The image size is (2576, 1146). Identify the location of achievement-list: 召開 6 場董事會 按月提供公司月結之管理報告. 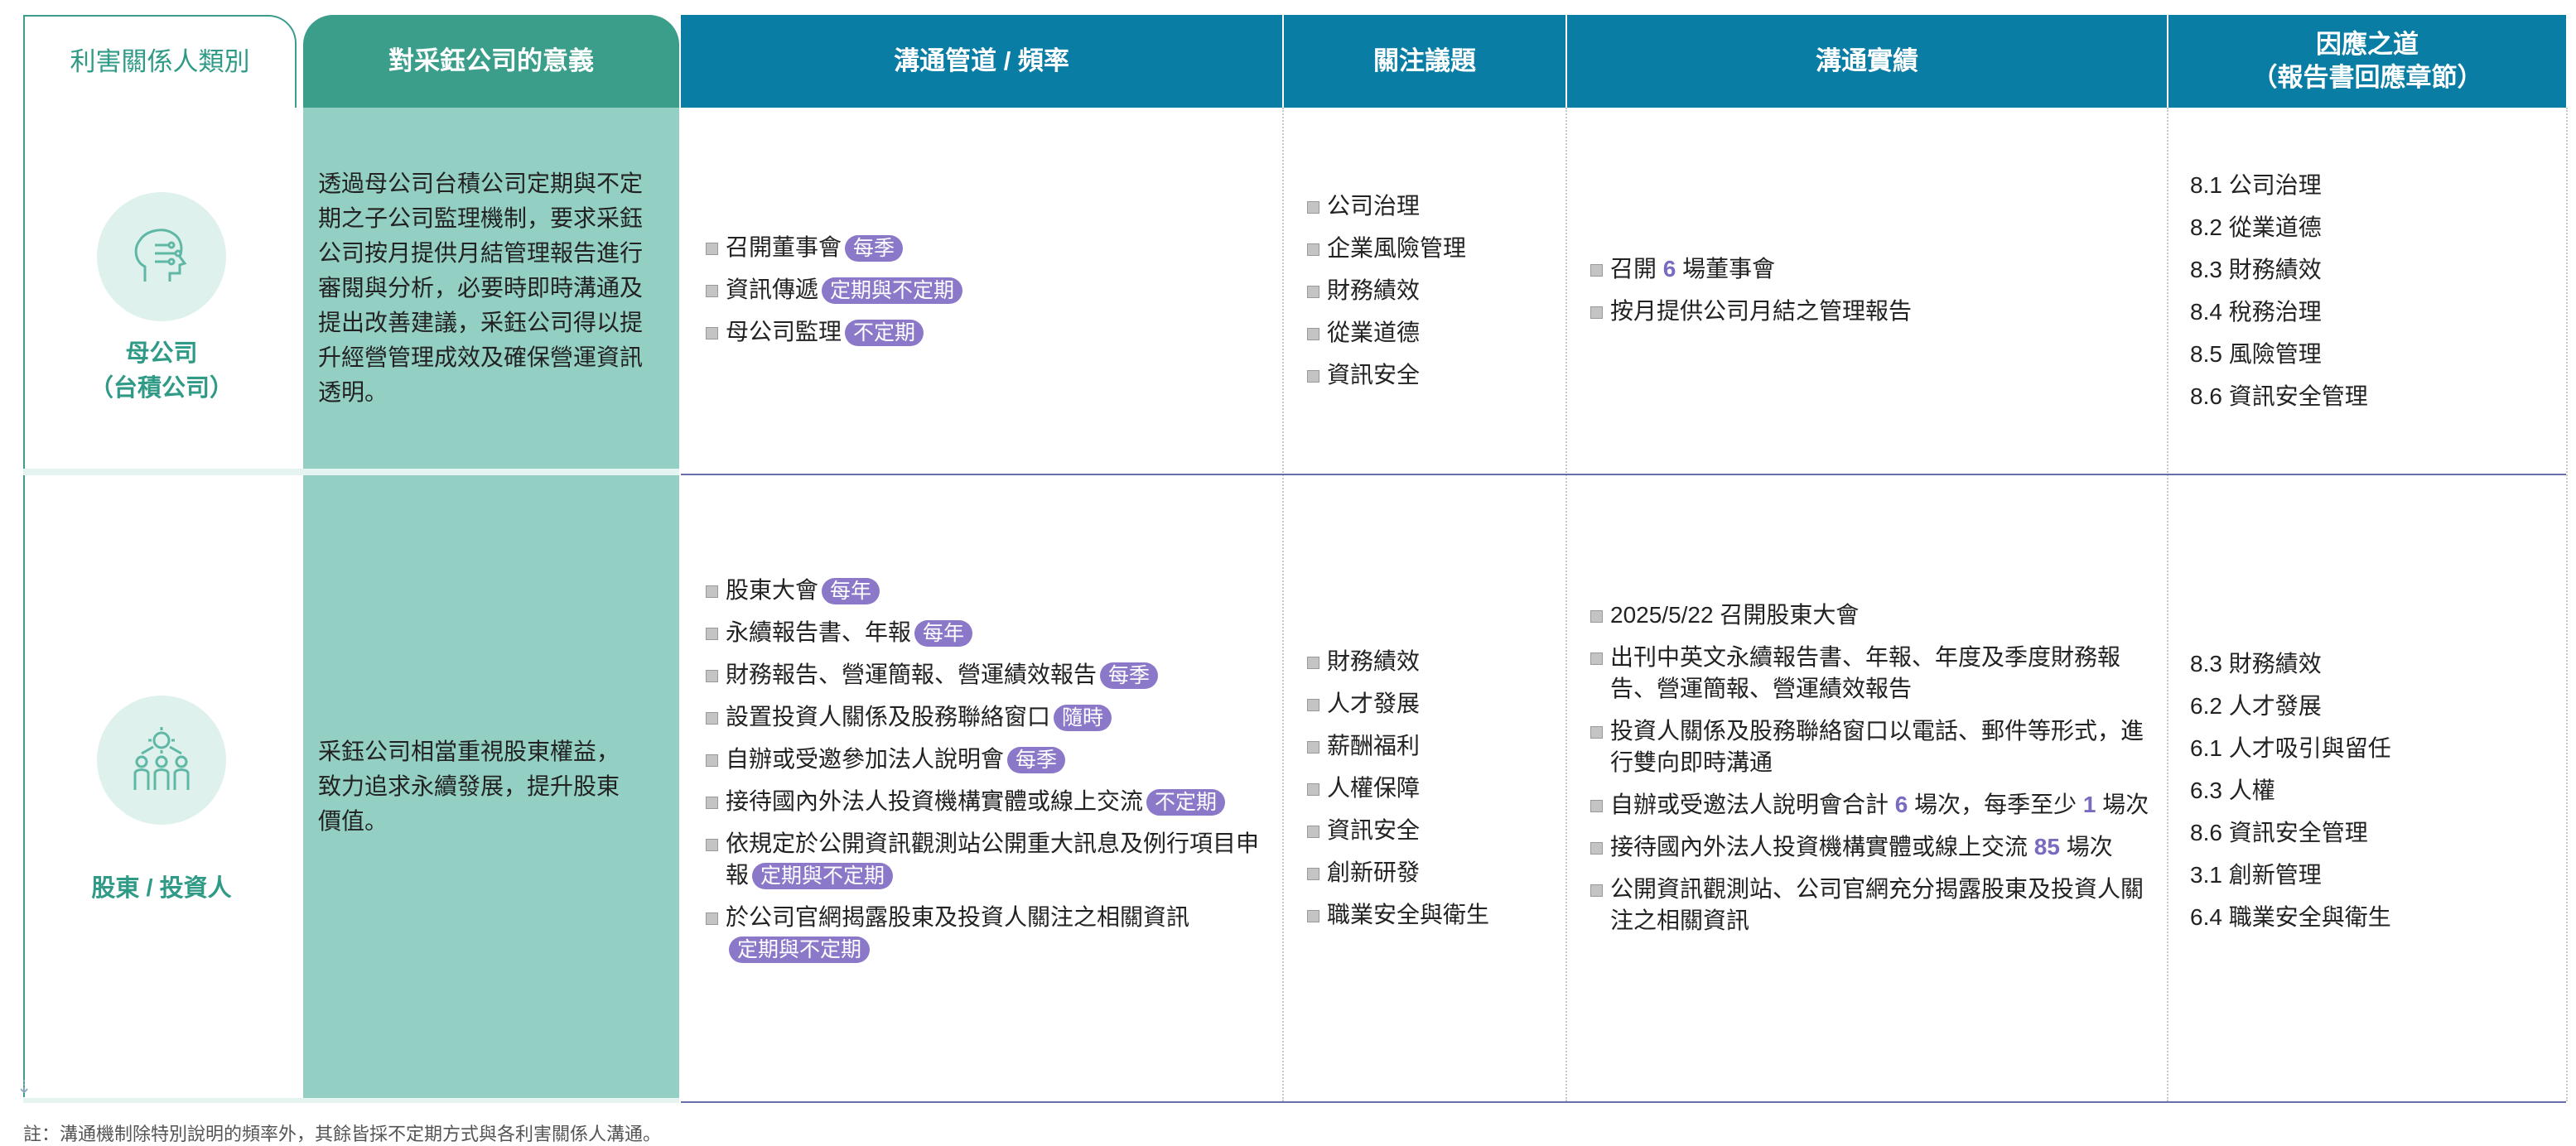
(1870, 296).